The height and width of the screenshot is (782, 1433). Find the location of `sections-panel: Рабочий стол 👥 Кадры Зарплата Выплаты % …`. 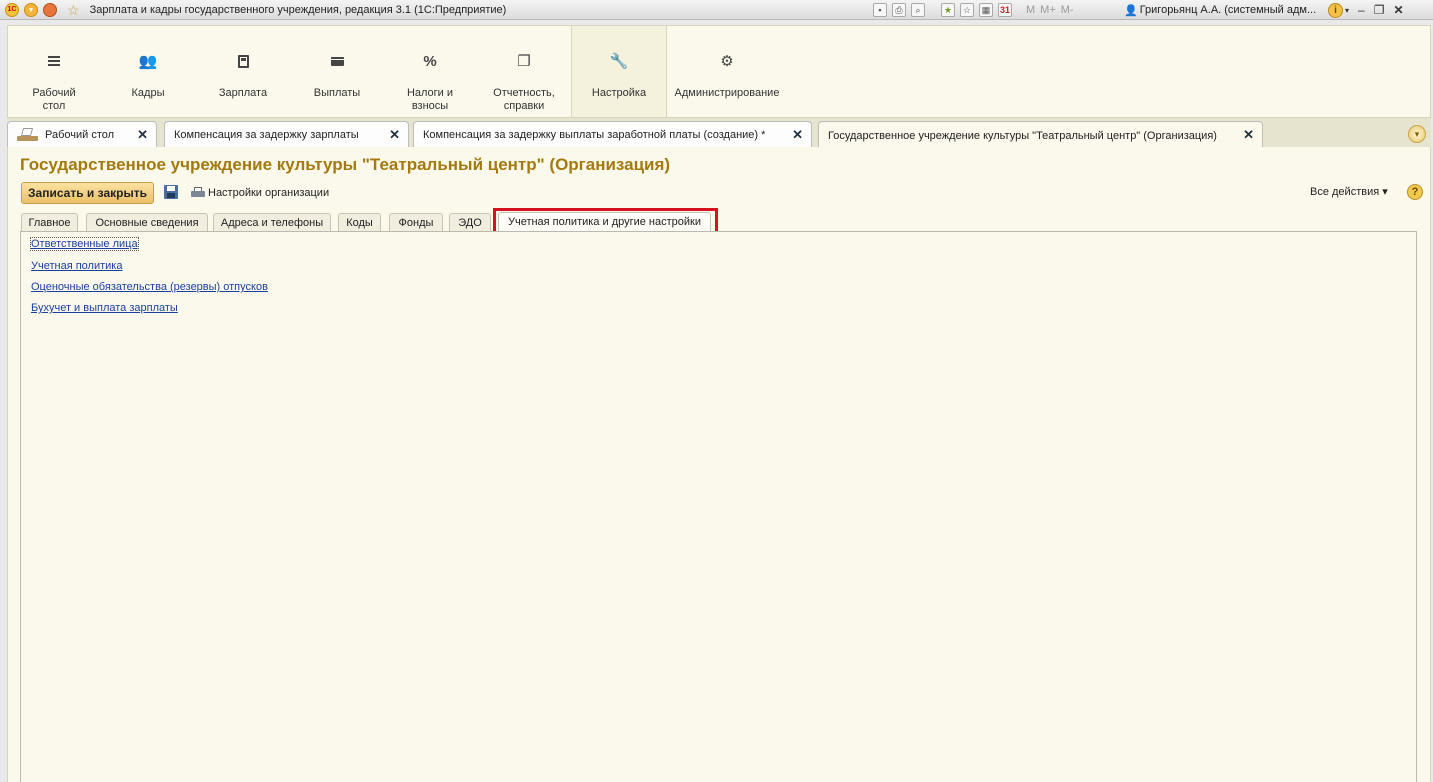

sections-panel: Рабочий стол 👥 Кадры Зарплата Выплаты % … is located at coordinates (719, 71).